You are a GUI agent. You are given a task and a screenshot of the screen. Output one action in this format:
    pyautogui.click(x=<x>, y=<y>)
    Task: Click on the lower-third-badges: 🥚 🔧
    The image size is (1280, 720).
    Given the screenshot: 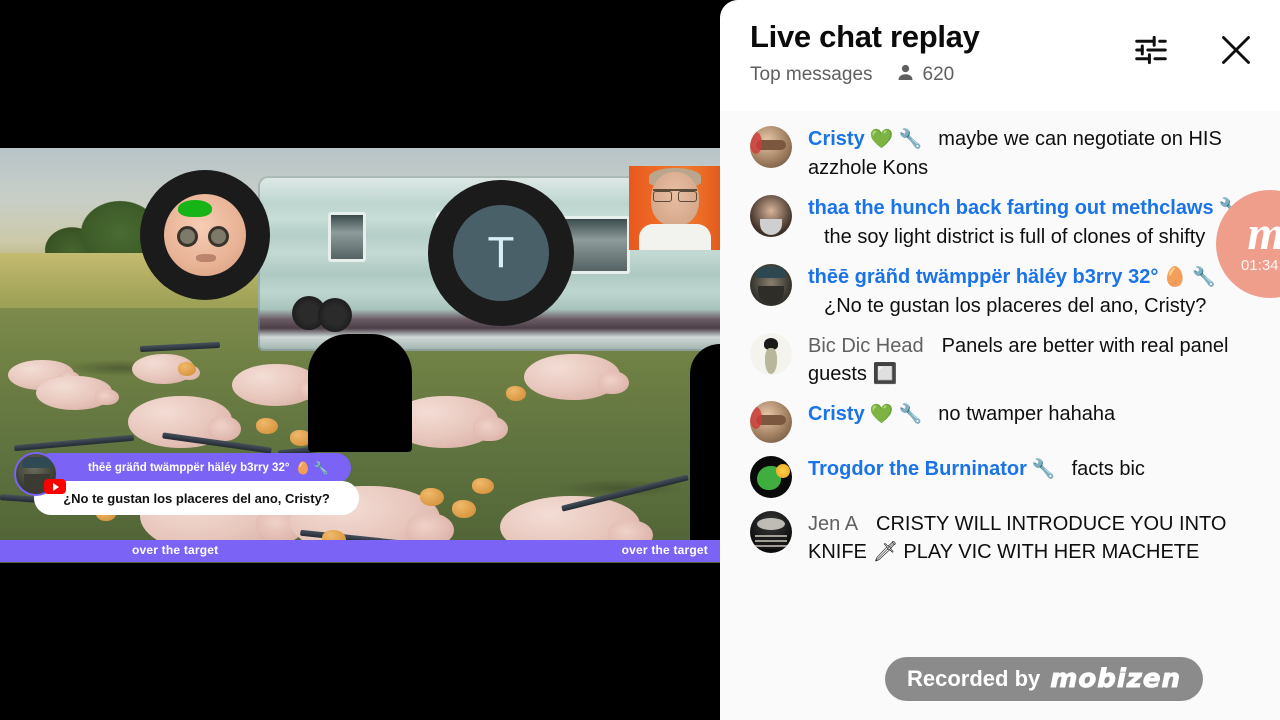 What is the action you would take?
    pyautogui.click(x=312, y=468)
    